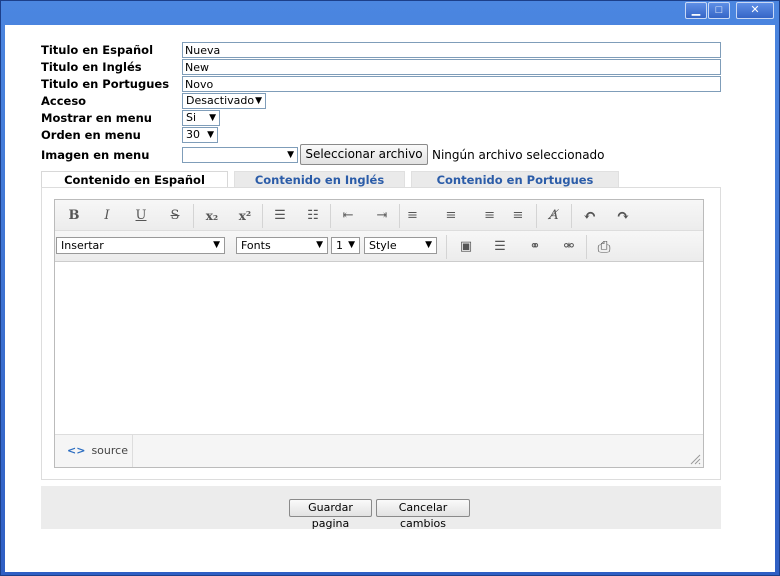  What do you see at coordinates (140, 245) in the screenshot?
I see `insert-select: Insertar ▼` at bounding box center [140, 245].